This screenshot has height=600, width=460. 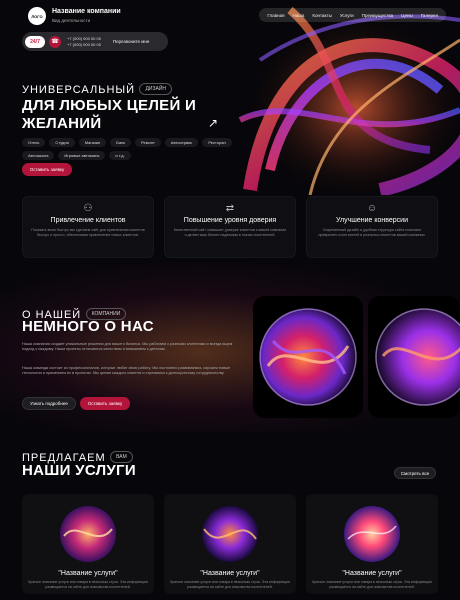 What do you see at coordinates (79, 90) in the screenshot?
I see `hero-line1: УНИВЕРСАЛЬНЫЙ` at bounding box center [79, 90].